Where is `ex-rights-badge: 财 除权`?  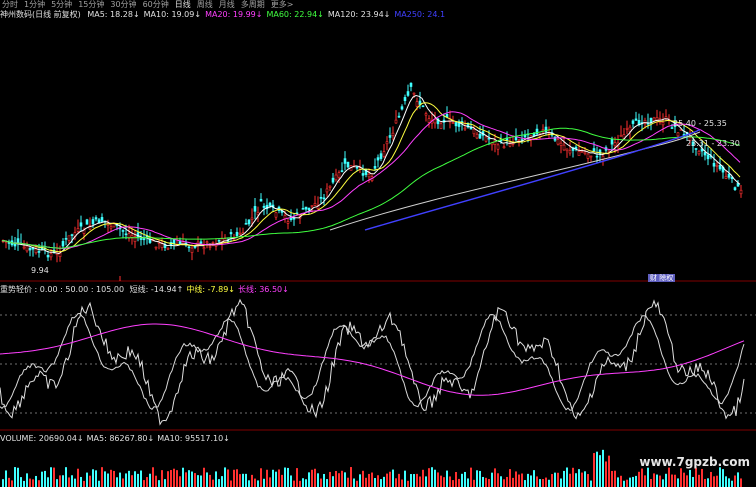 ex-rights-badge: 财 除权 is located at coordinates (662, 278).